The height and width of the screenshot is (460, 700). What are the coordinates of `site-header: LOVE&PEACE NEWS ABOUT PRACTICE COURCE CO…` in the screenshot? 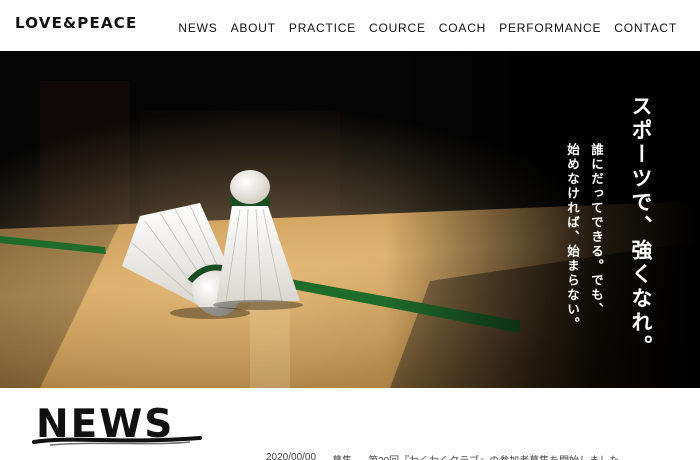 It's located at (350, 25).